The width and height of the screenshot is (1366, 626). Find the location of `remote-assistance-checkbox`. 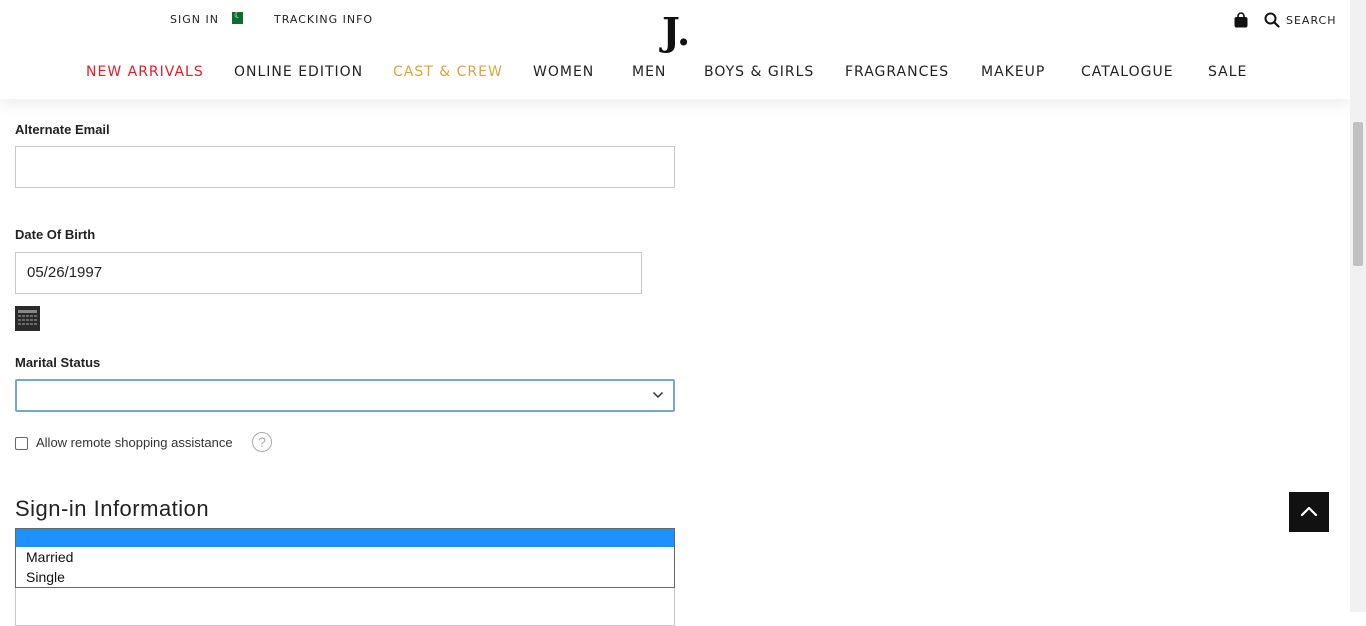

remote-assistance-checkbox is located at coordinates (21, 443).